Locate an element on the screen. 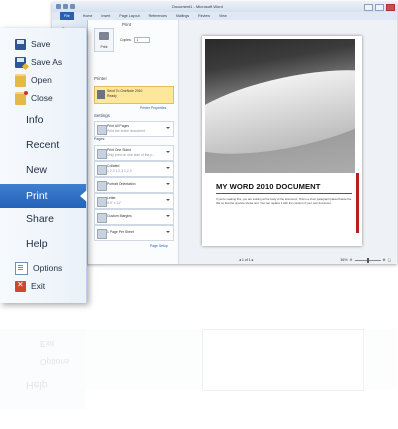 The width and height of the screenshot is (398, 429). menu-item-label: Save is located at coordinates (41, 44).